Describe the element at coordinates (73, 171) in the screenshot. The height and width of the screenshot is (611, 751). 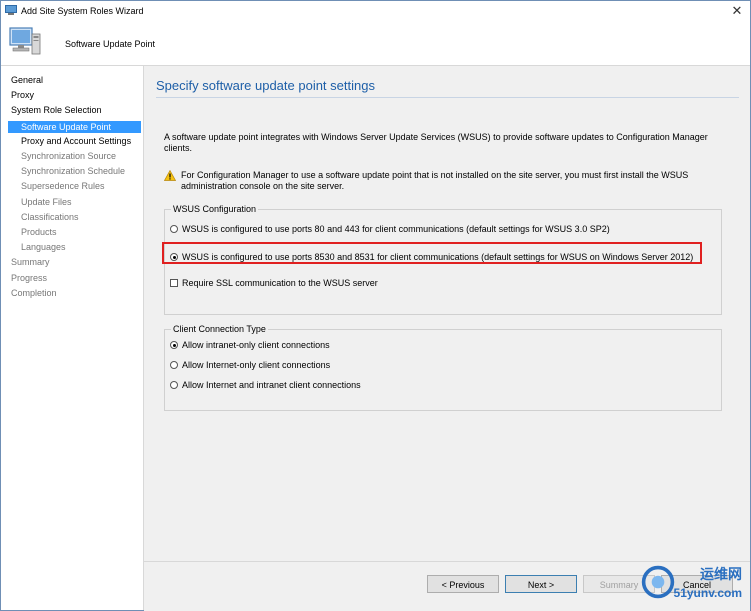
I see `nav-item-synchronization-schedule: Synchronization Schedule` at that location.